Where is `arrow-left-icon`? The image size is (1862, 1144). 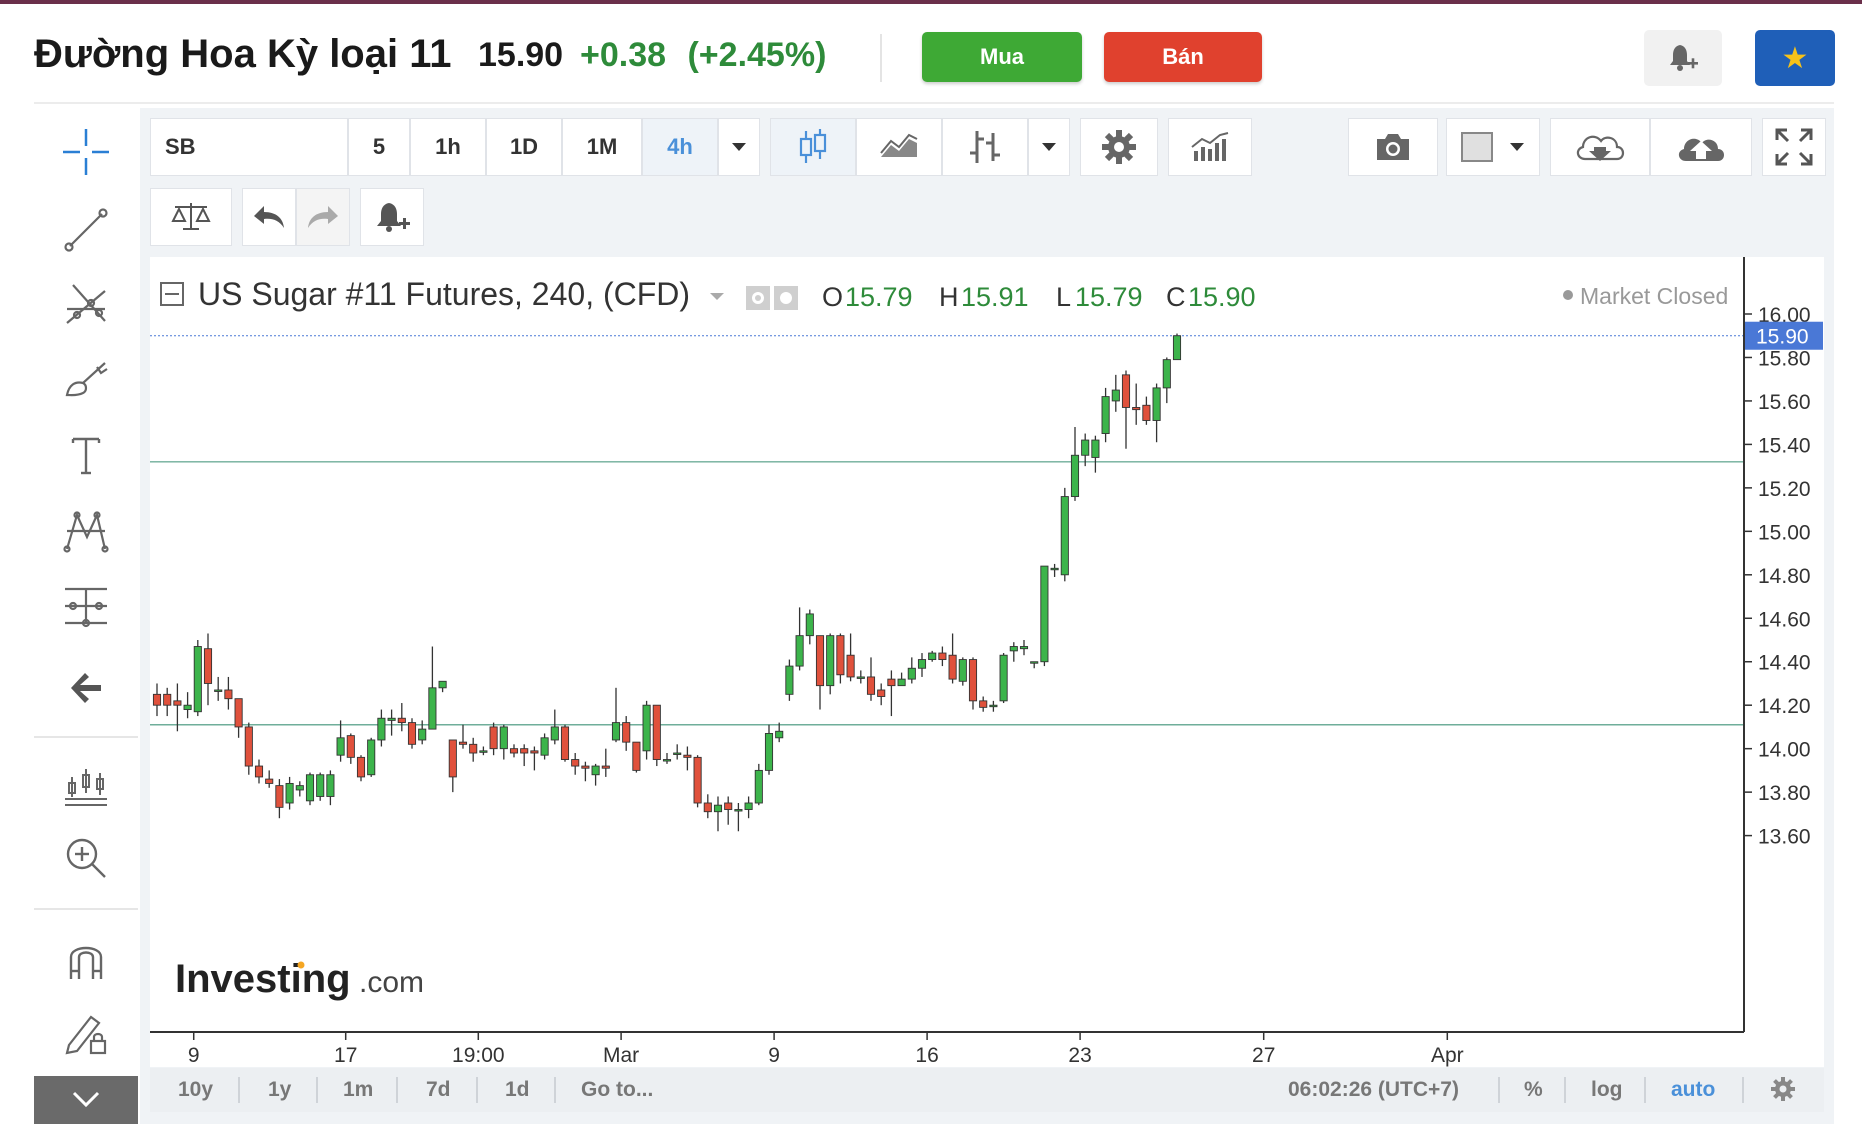
arrow-left-icon is located at coordinates (86, 688).